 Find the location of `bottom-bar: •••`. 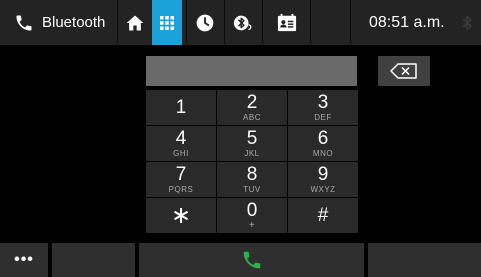

bottom-bar: ••• is located at coordinates (240, 260).